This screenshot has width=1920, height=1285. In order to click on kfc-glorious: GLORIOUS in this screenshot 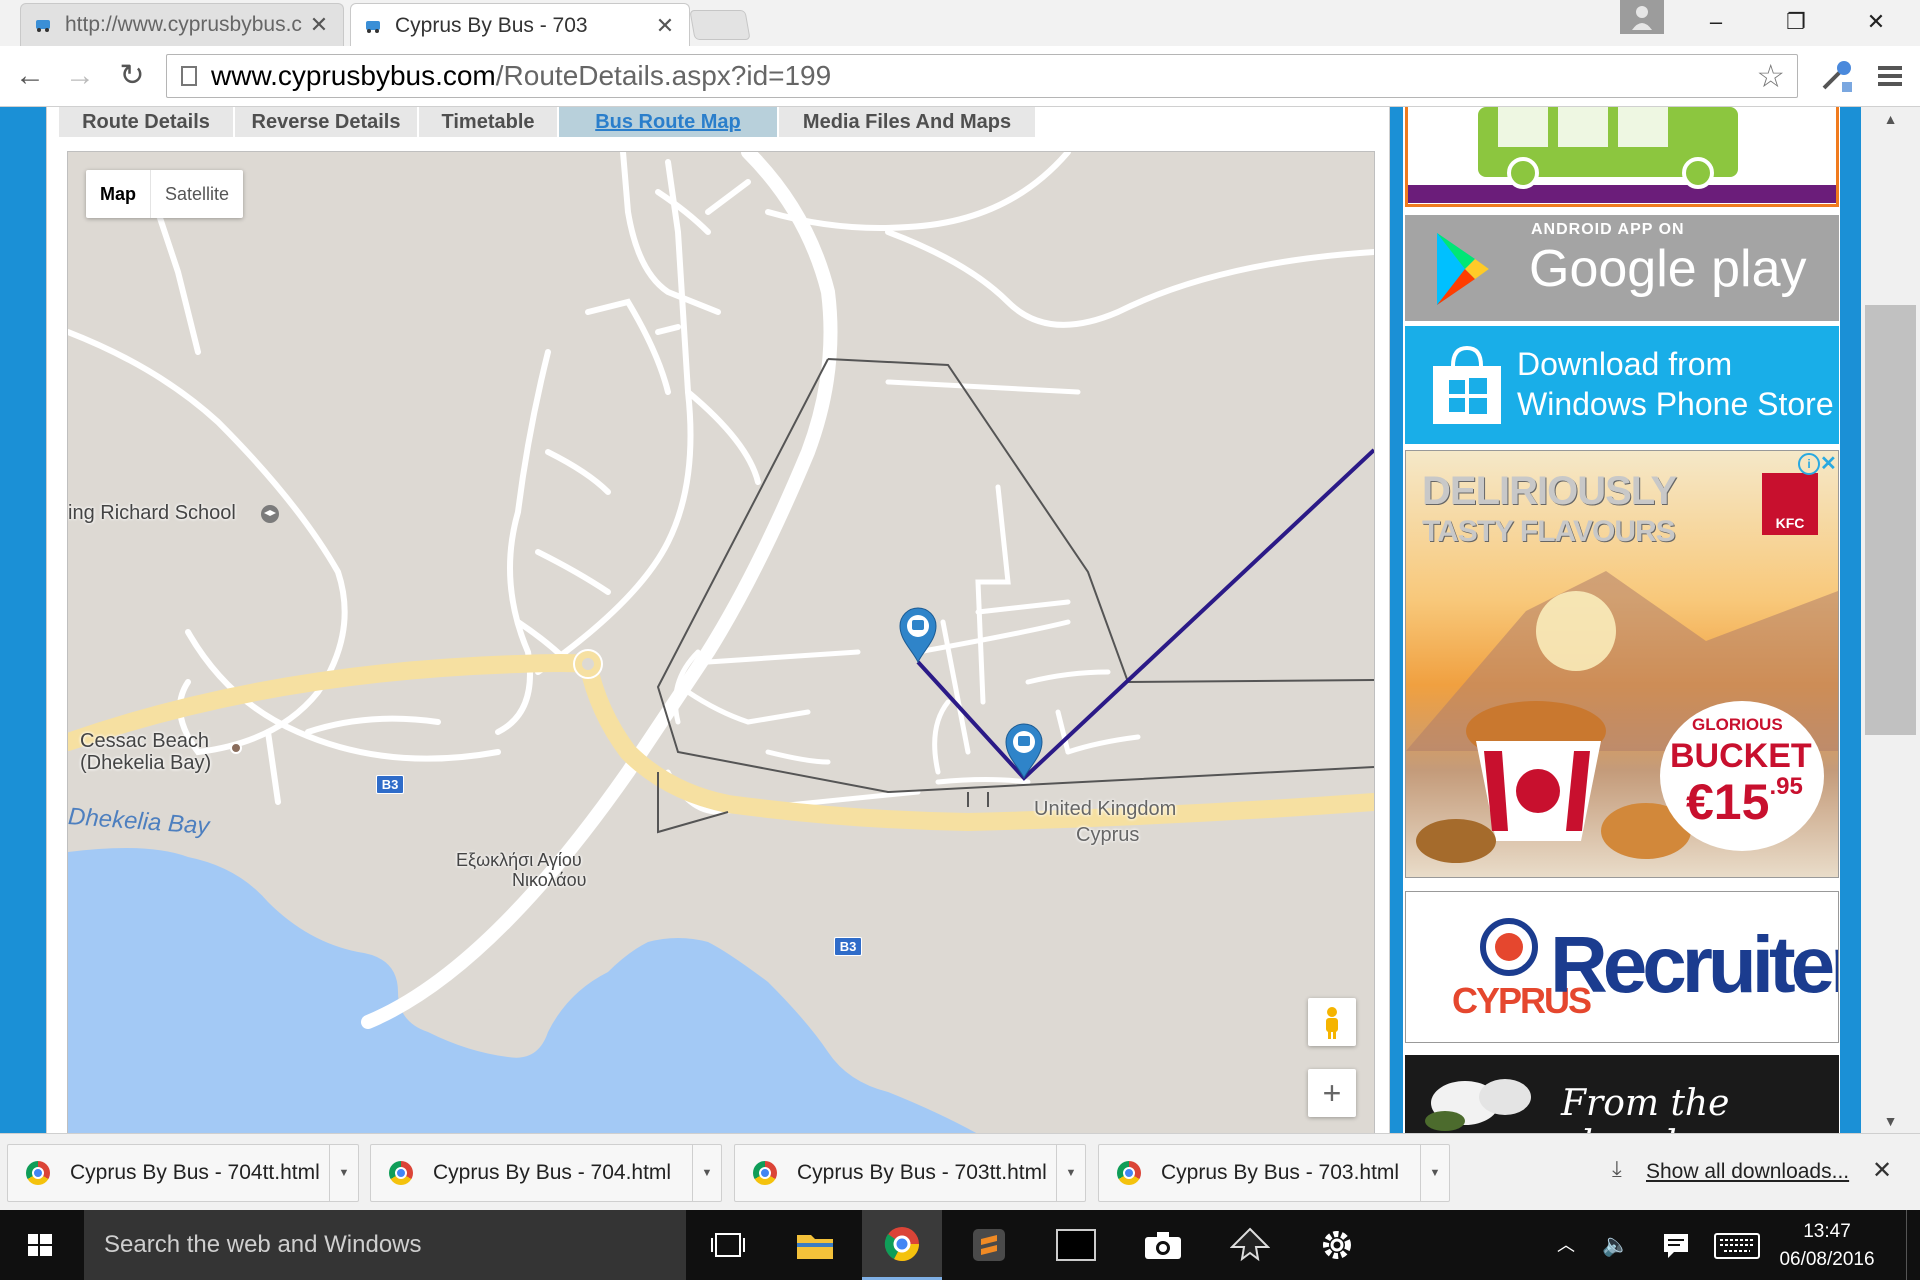, I will do `click(1737, 724)`.